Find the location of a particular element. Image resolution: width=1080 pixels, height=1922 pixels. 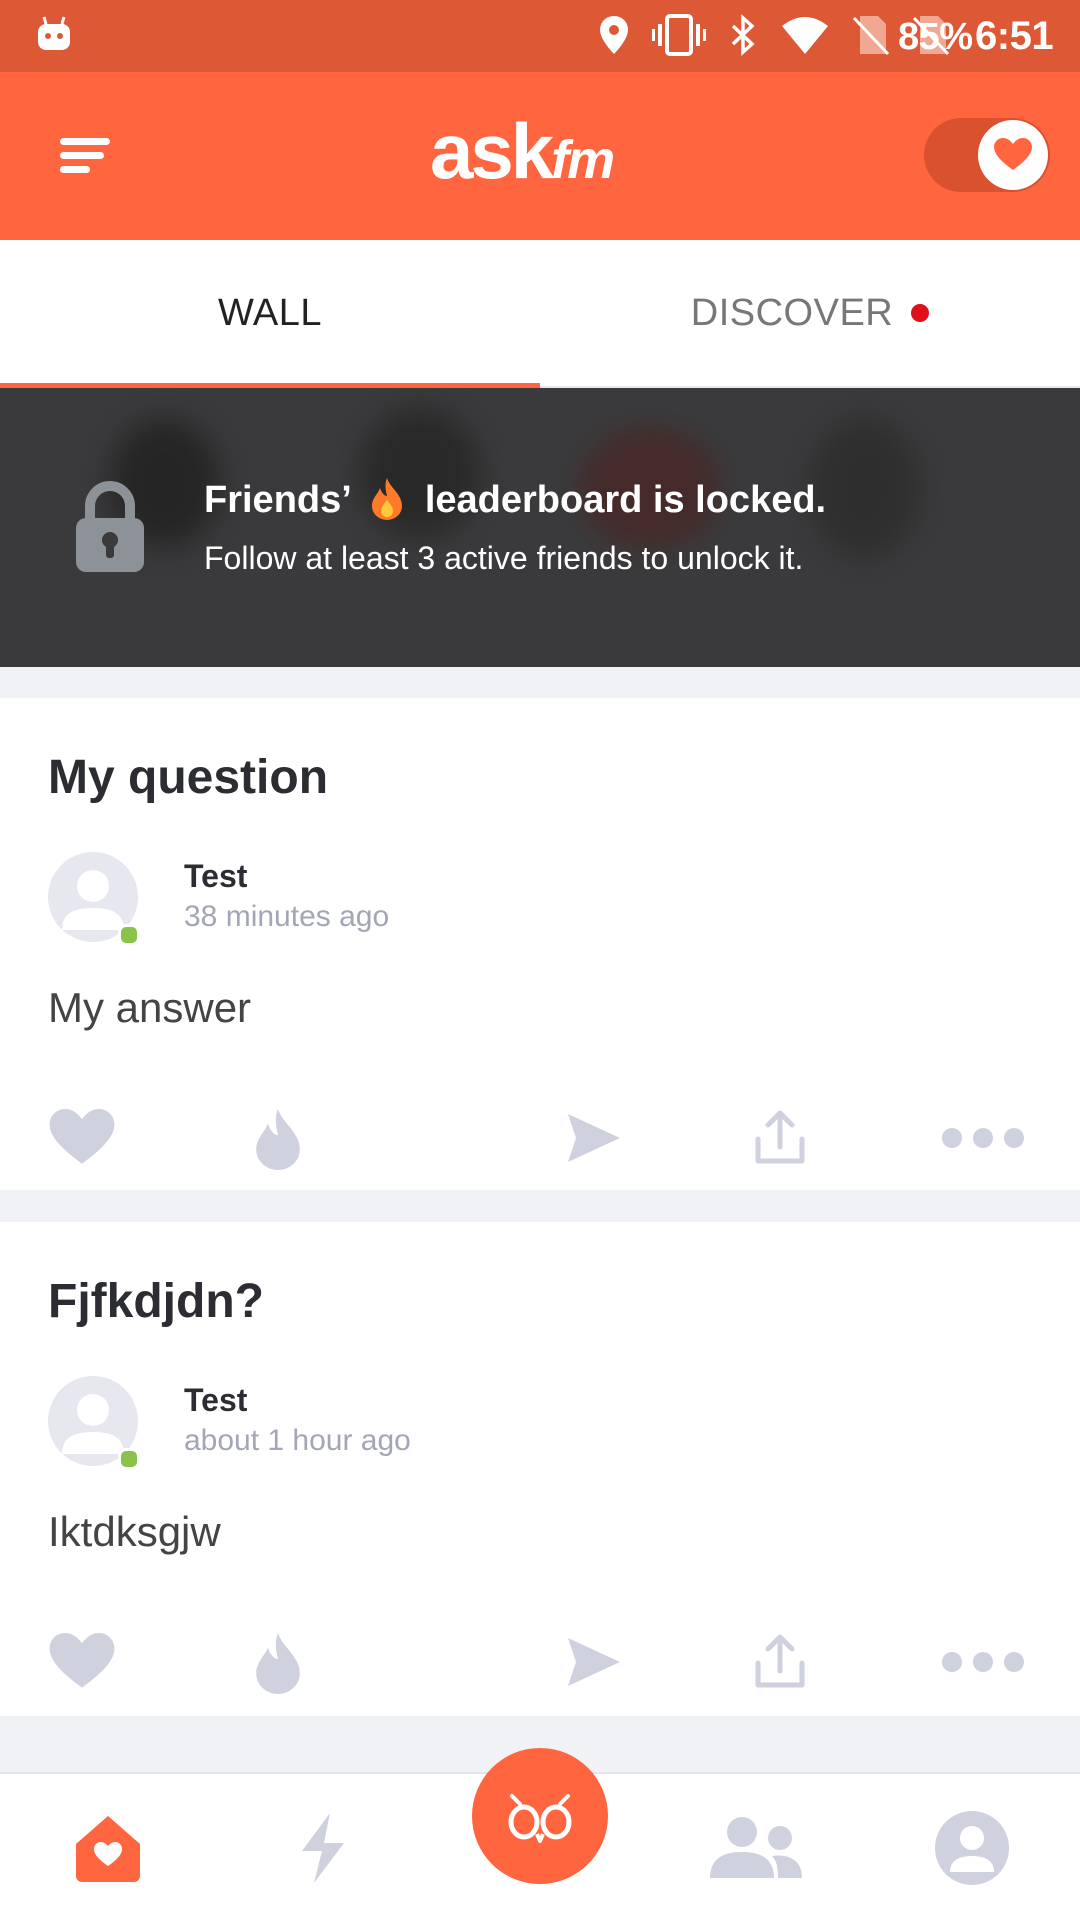

vibrate-icon is located at coordinates (679, 35).